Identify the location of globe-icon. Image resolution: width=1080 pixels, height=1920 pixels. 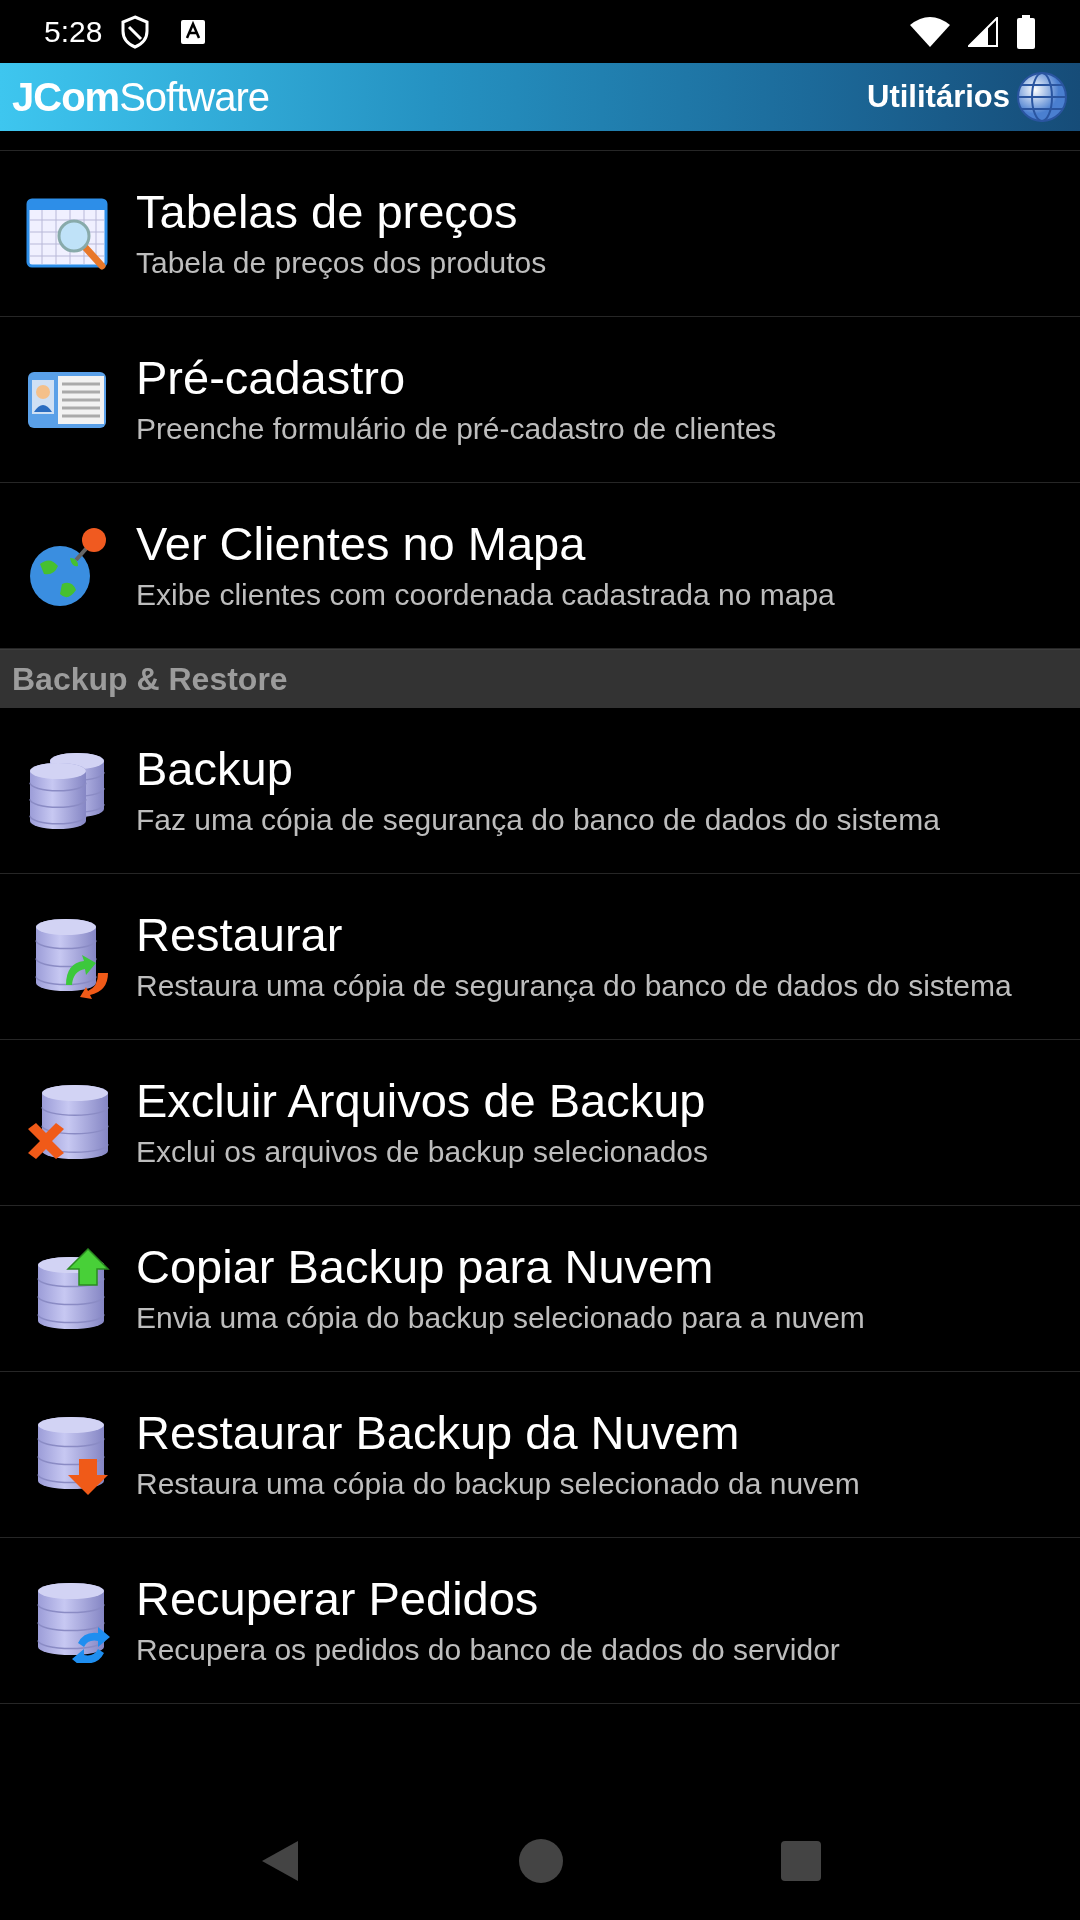
(1042, 97).